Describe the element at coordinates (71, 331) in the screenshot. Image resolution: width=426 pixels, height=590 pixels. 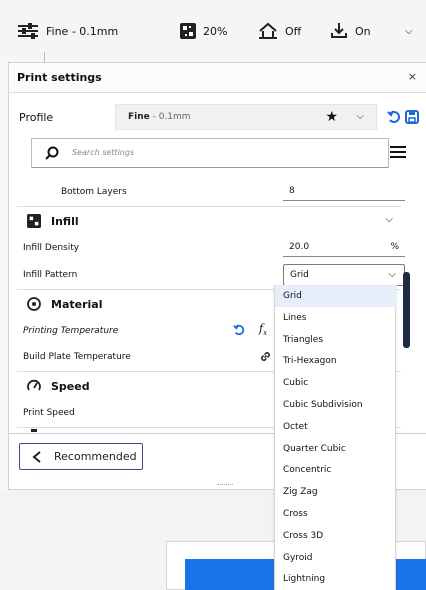
I see `setting-label: Printing Temperature` at that location.